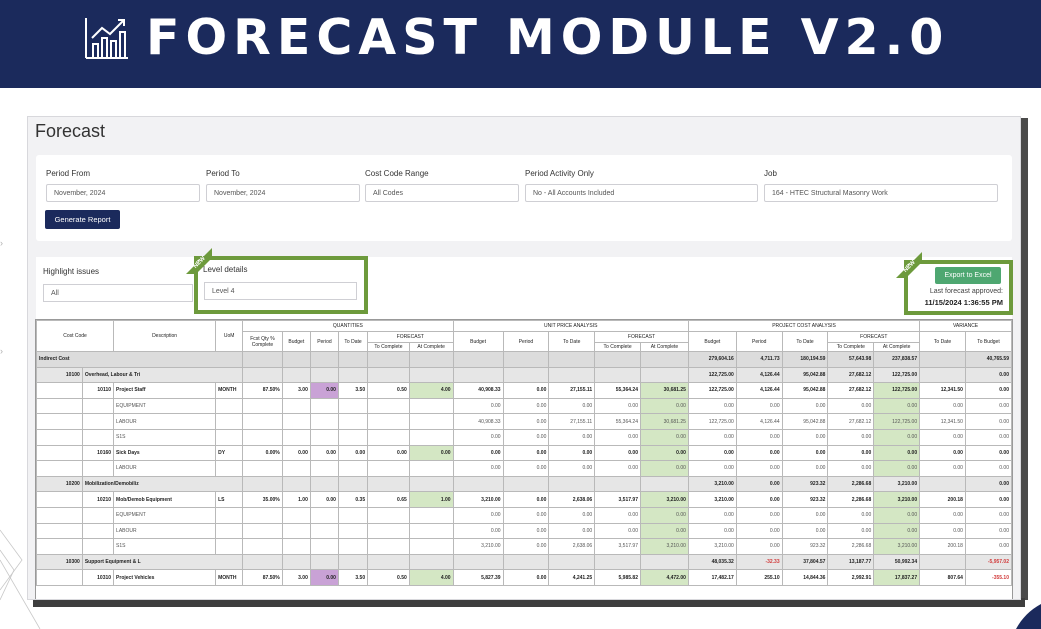  Describe the element at coordinates (98, 499) in the screenshot. I see `table-cell: 10210` at that location.